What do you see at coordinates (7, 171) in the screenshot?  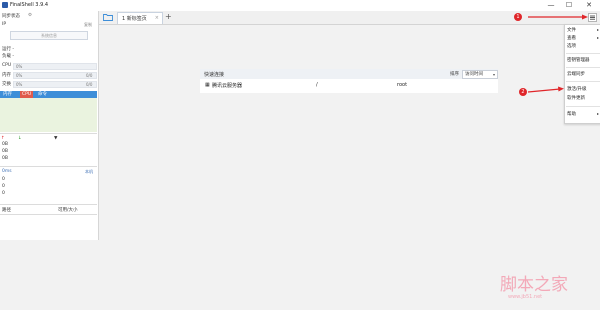 I see `latency-label: 0ms` at bounding box center [7, 171].